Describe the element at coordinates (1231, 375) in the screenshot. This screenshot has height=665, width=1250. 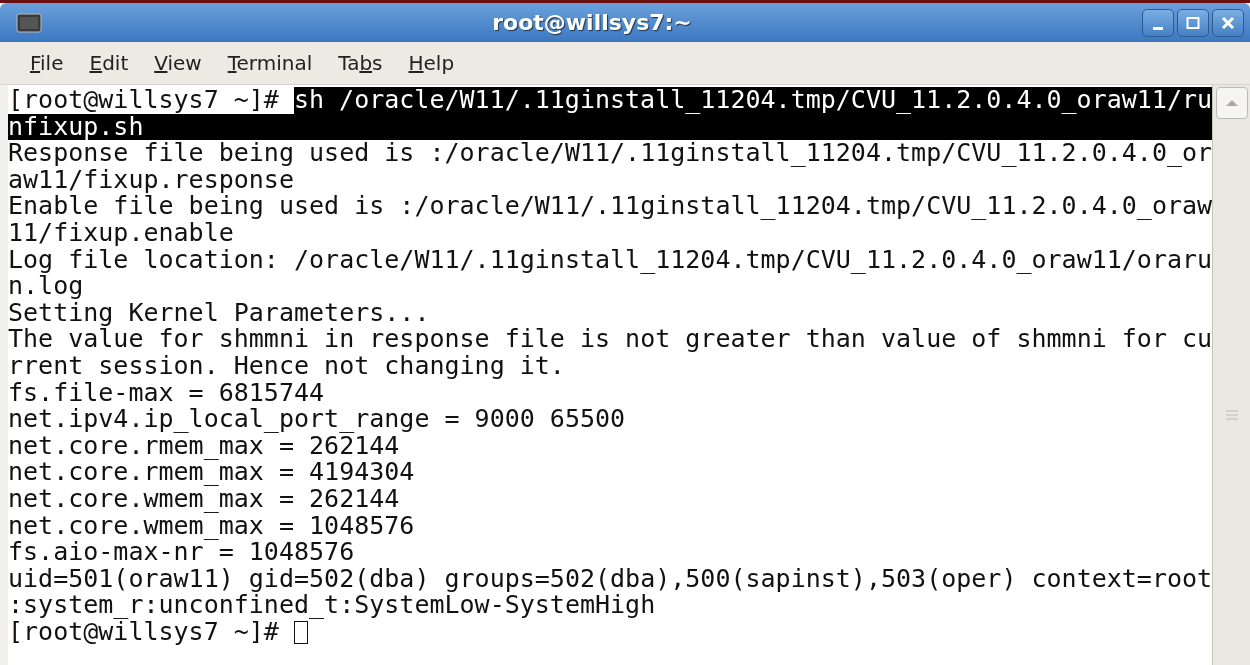
I see `scrollbar` at that location.